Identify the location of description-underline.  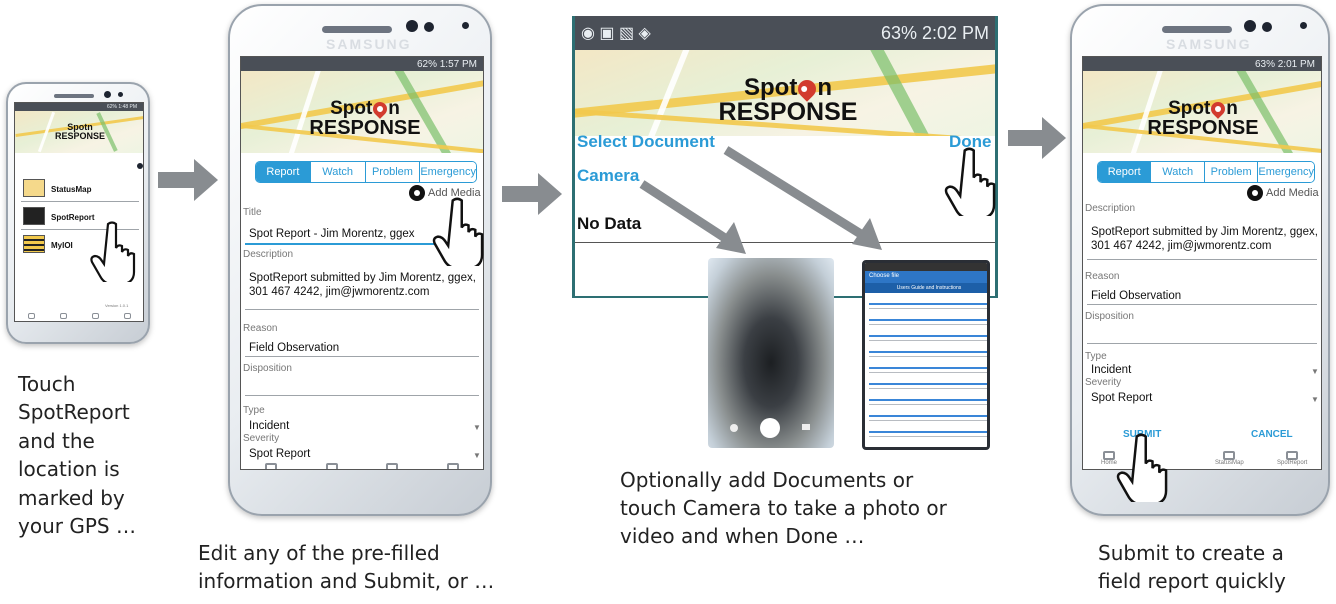
(362, 309).